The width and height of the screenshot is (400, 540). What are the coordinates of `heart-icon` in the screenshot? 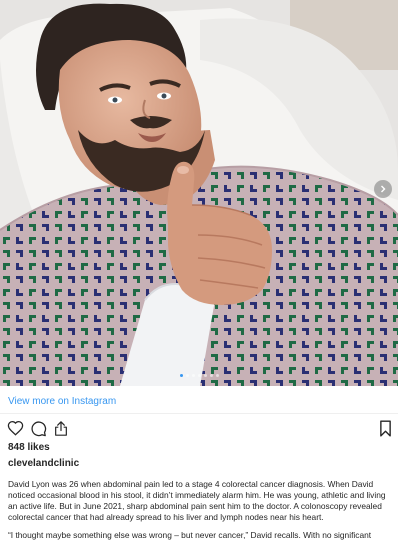 It's located at (15, 428).